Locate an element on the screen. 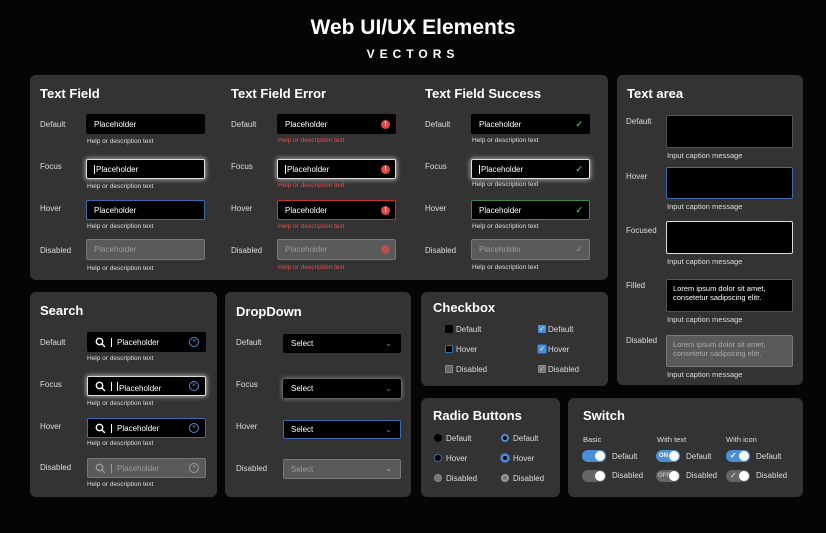 This screenshot has height=533, width=826. text-field-disabled: Placeholder is located at coordinates (145, 249).